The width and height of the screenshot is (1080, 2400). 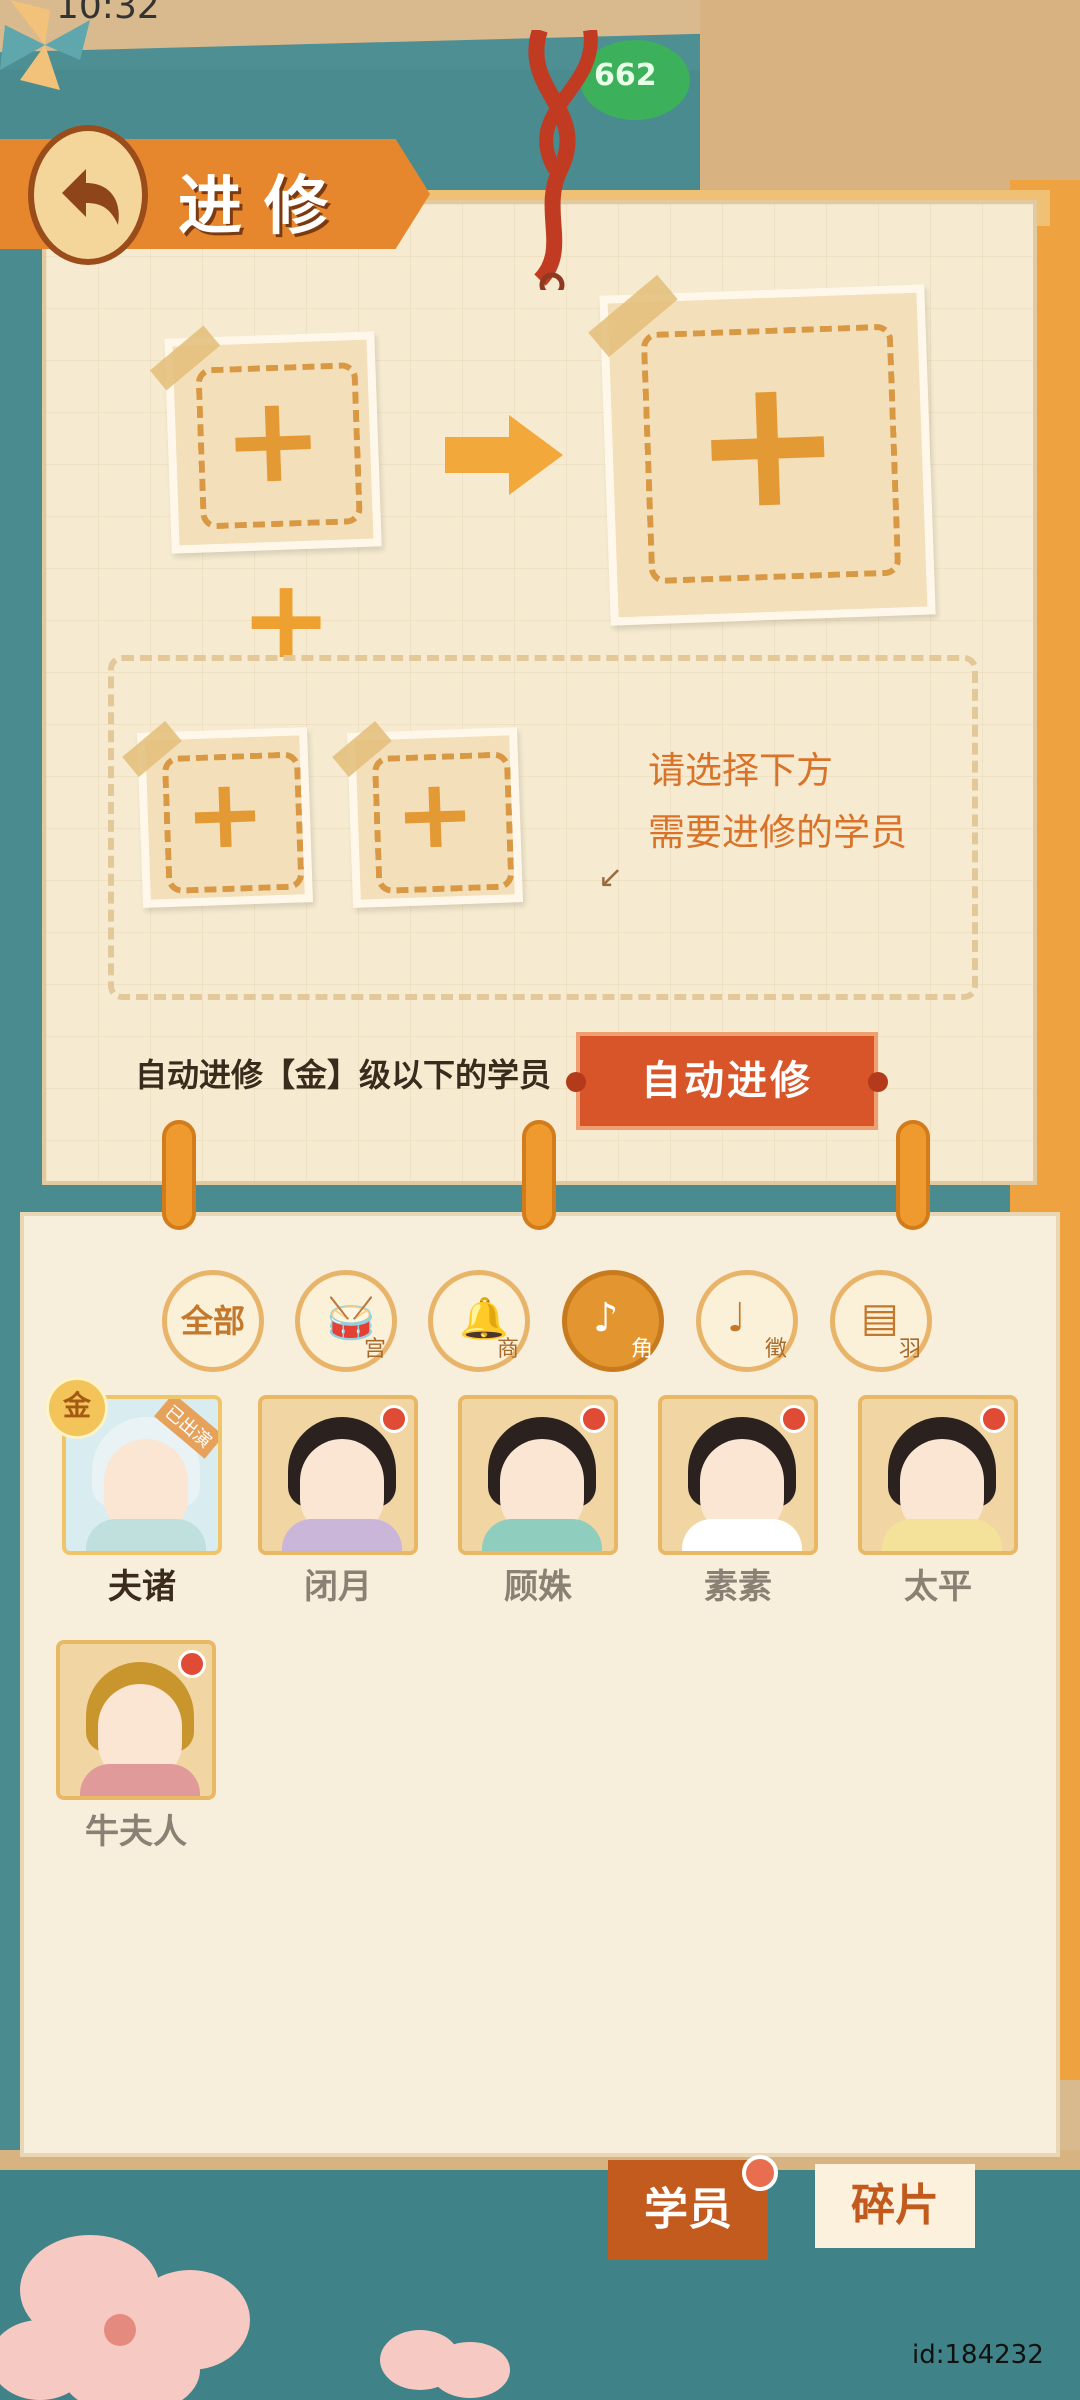 I want to click on filter-yu: ▤ 羽, so click(x=881, y=1321).